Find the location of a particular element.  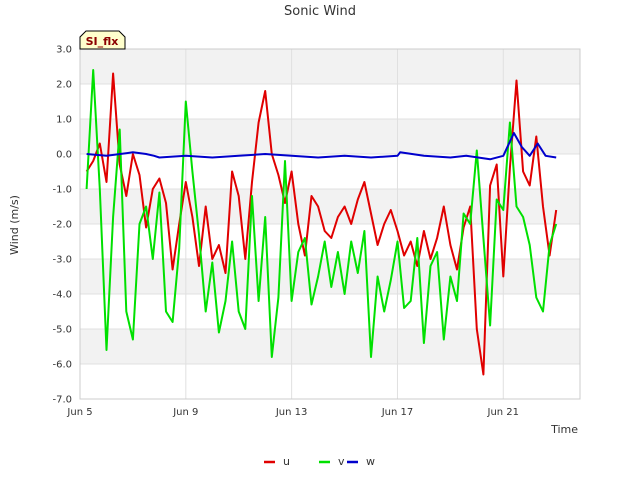

x-tick-label: Jun 5 is located at coordinates (79, 412).